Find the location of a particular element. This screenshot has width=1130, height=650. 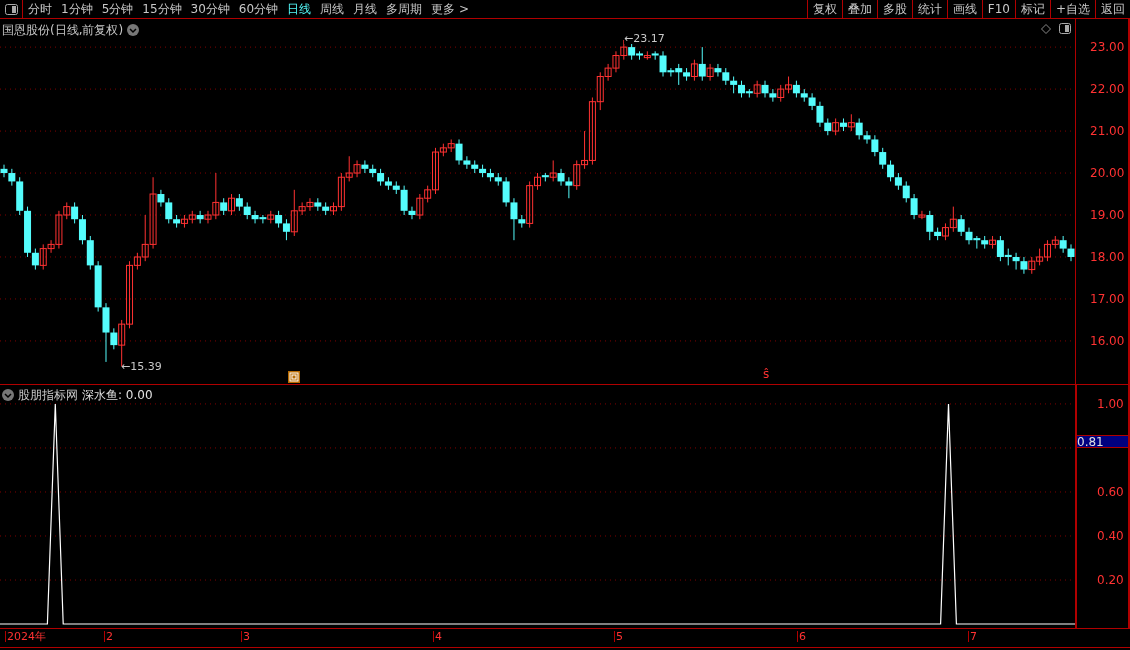

indicator-axis-label: 1.00 is located at coordinates (1110, 403).